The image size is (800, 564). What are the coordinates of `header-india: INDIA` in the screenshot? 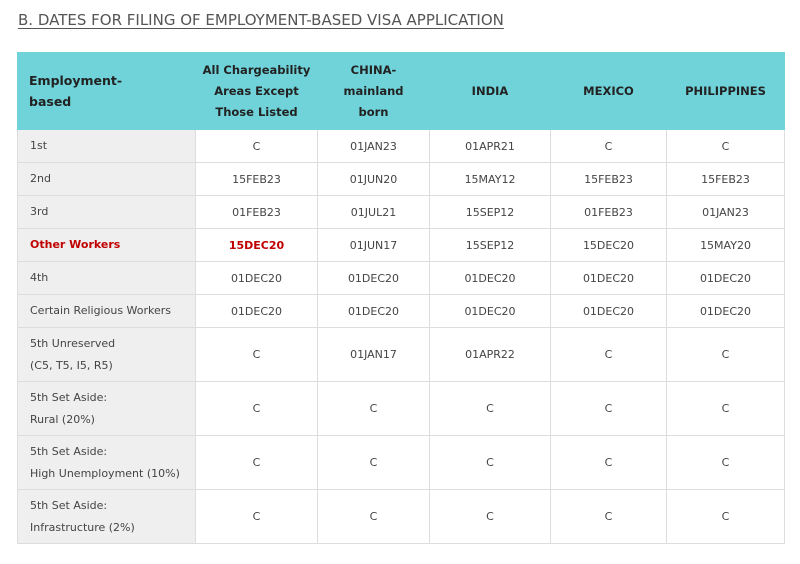 It's located at (490, 91).